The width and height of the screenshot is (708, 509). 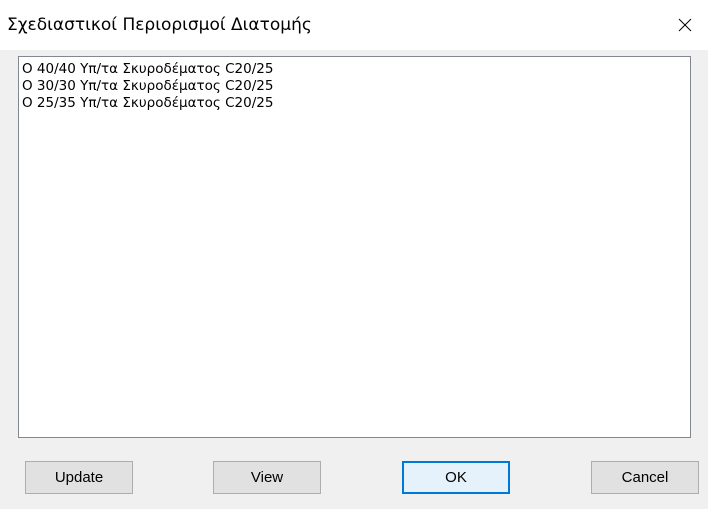 What do you see at coordinates (354, 25) in the screenshot?
I see `title-bar: Σχεδιαστικοί Περιορισμοί Διατομής` at bounding box center [354, 25].